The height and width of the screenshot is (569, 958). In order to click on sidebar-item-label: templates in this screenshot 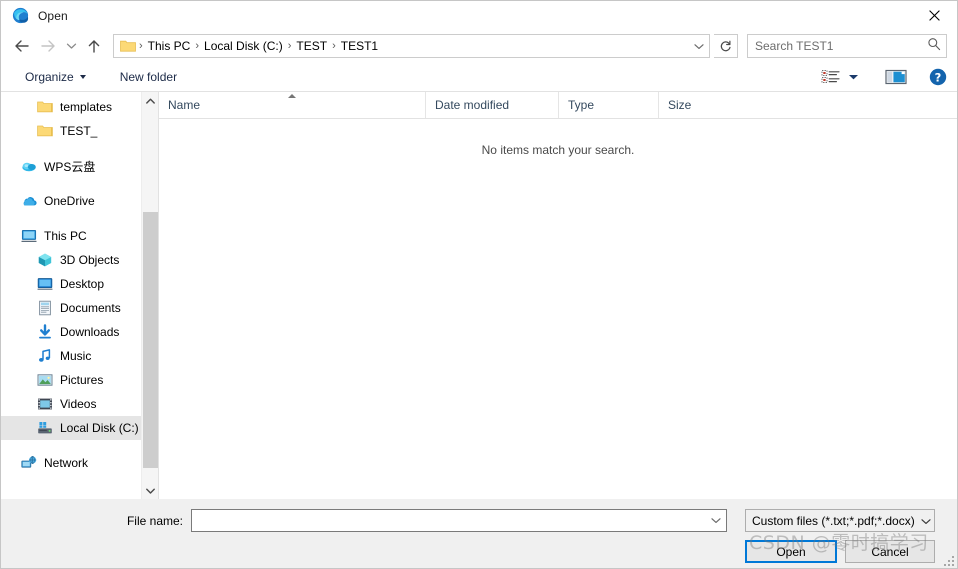, I will do `click(86, 107)`.